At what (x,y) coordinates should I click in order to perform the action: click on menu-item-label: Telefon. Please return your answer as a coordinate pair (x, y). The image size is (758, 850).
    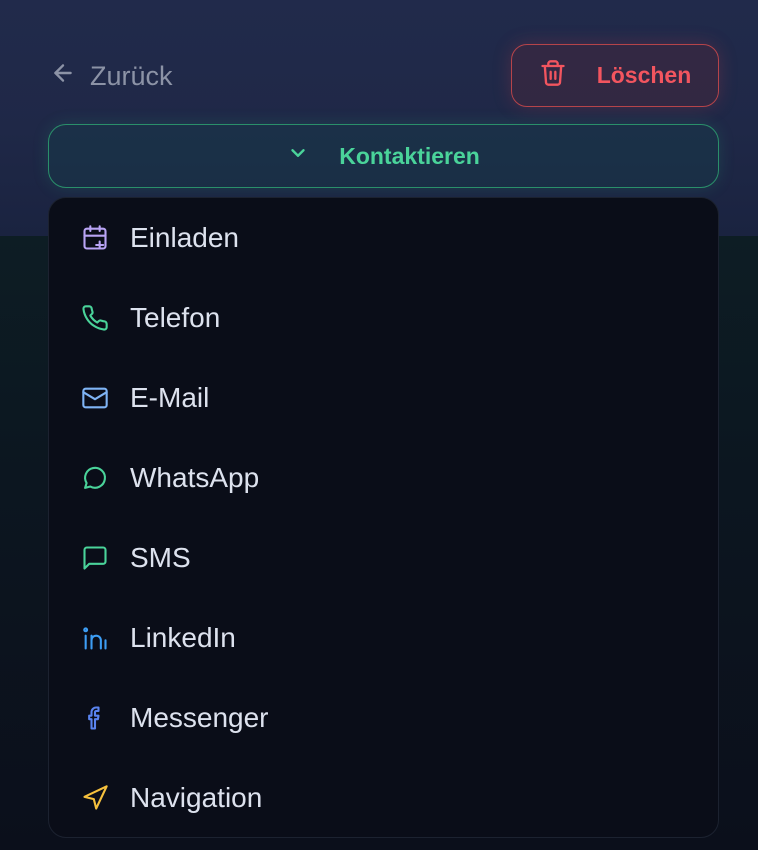
    Looking at the image, I should click on (175, 317).